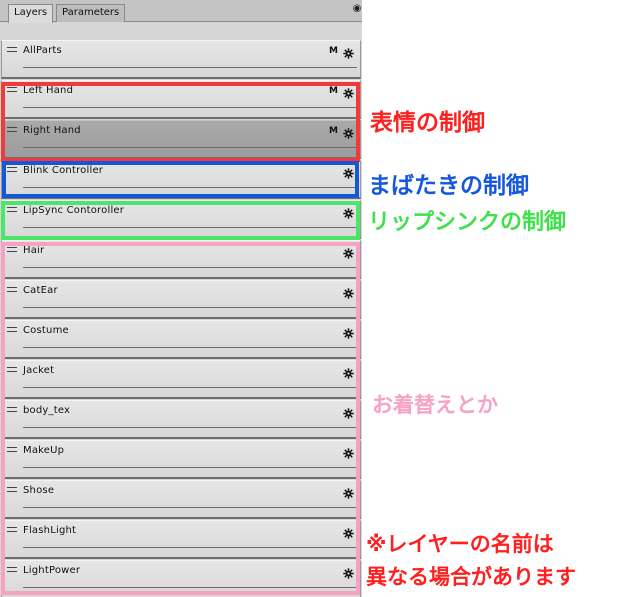 The image size is (617, 597). I want to click on layer-name: Hair, so click(34, 250).